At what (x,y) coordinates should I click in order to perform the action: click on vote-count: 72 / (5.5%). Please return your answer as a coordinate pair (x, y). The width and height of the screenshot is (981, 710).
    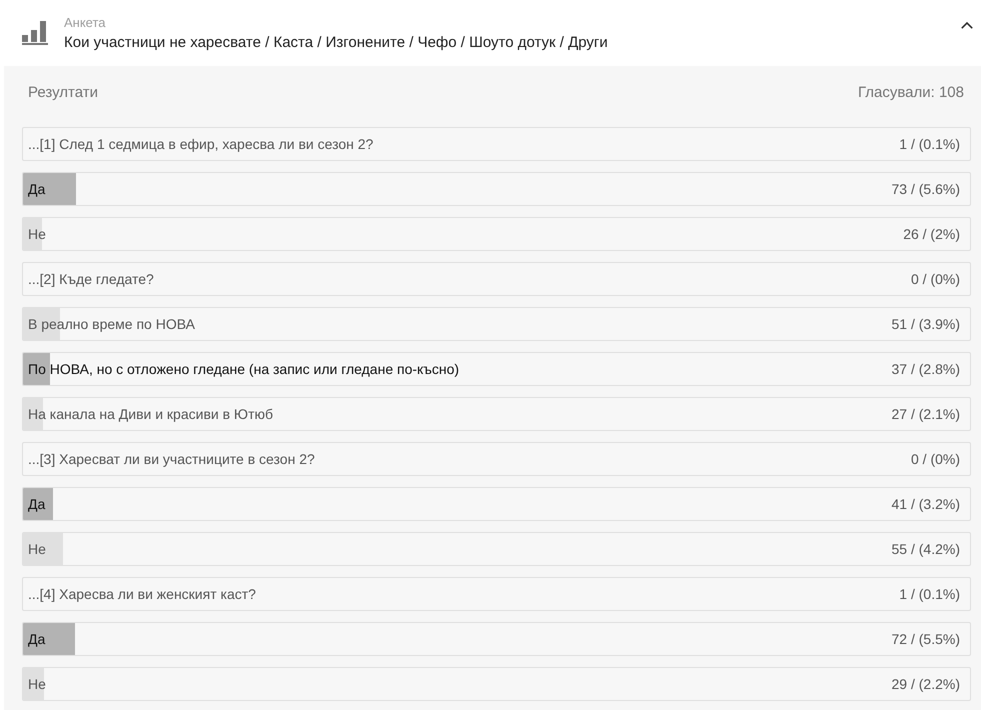
    Looking at the image, I should click on (926, 639).